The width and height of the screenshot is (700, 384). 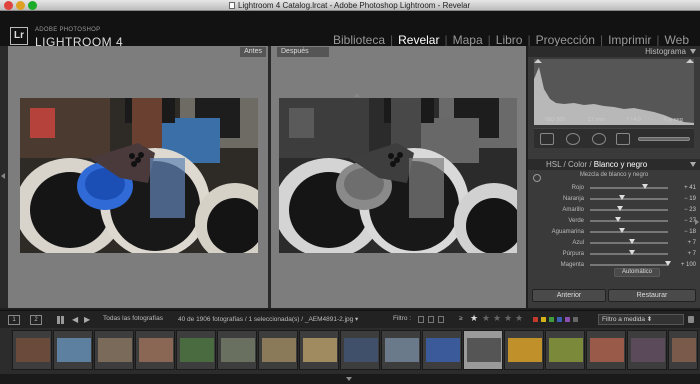 What do you see at coordinates (577, 164) in the screenshot?
I see `tab-color: Color` at bounding box center [577, 164].